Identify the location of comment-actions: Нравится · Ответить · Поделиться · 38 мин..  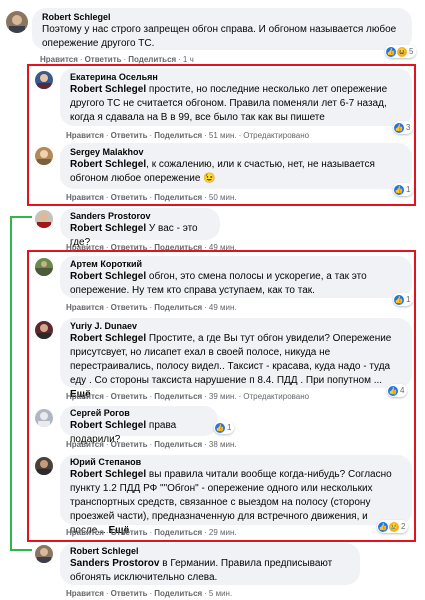
(151, 444).